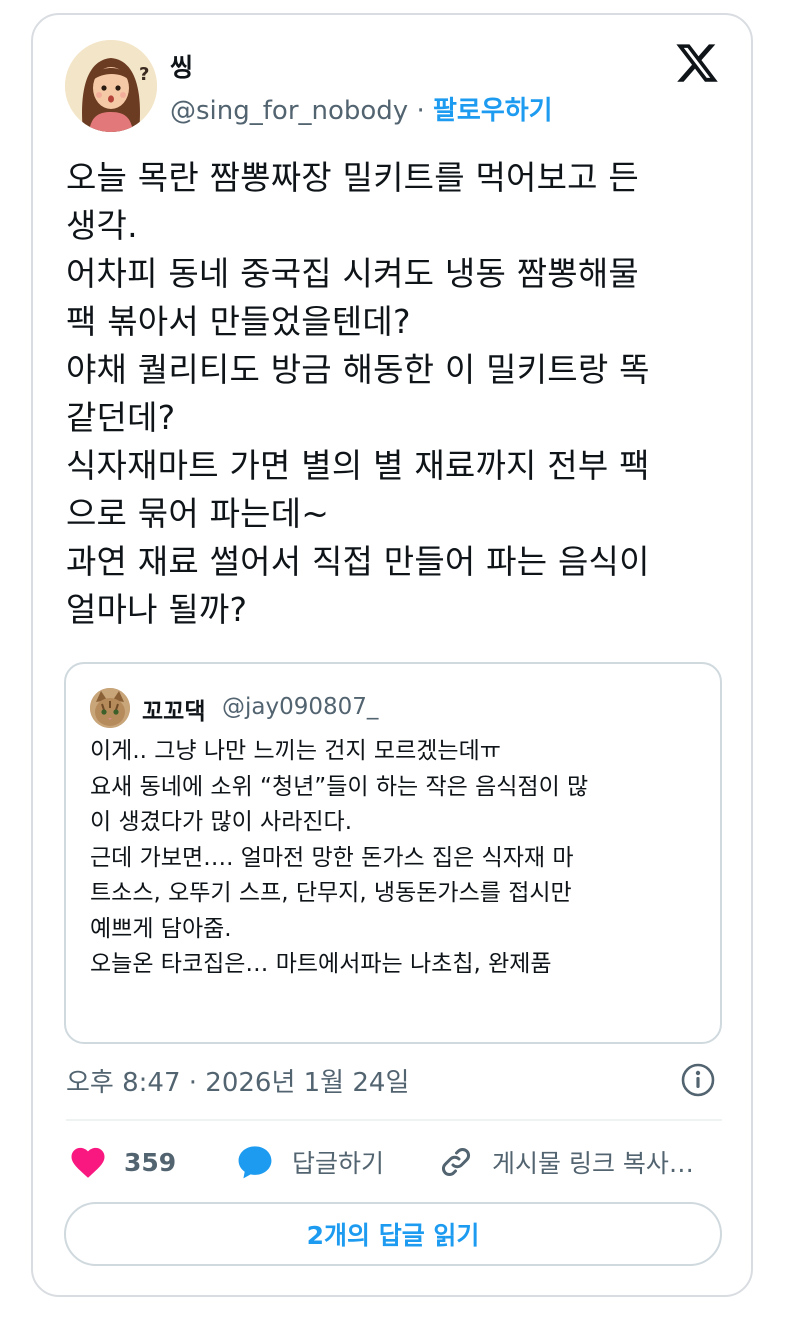 This screenshot has height=1330, width=786. I want to click on follow-button: 팔로우하기, so click(493, 111).